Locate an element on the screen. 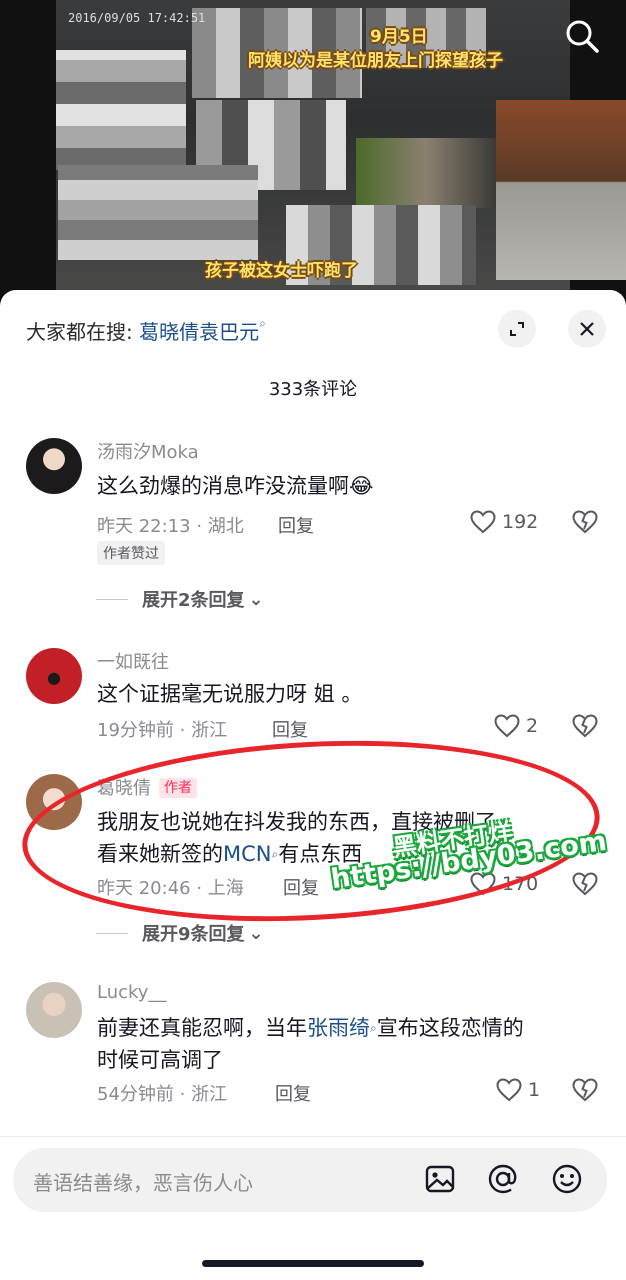 Image resolution: width=626 pixels, height=1280 pixels. at-icon is located at coordinates (503, 1179).